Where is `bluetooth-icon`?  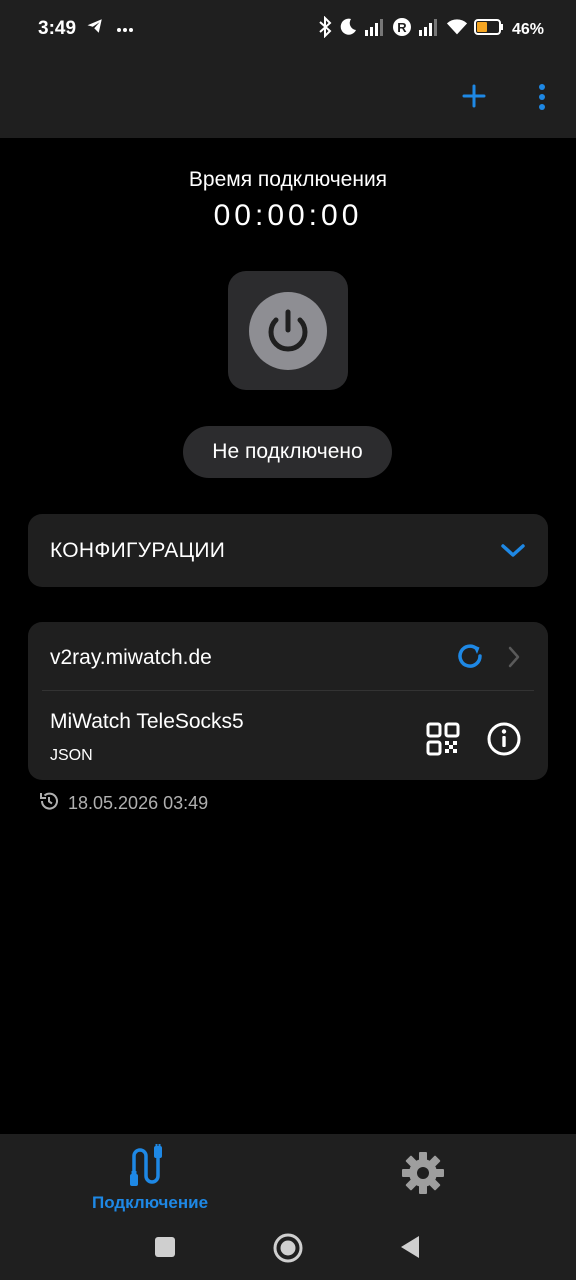 bluetooth-icon is located at coordinates (325, 29).